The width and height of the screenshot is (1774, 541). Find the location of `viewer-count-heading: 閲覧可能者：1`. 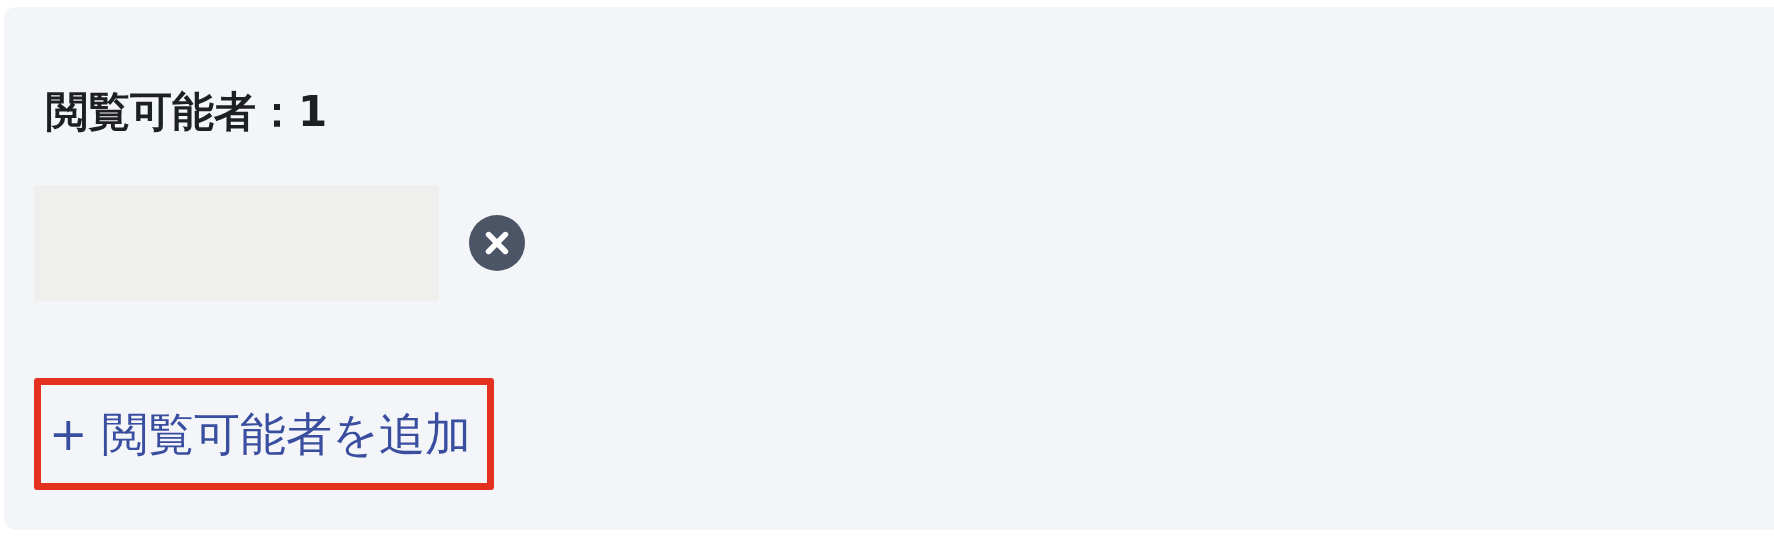

viewer-count-heading: 閲覧可能者：1 is located at coordinates (187, 112).